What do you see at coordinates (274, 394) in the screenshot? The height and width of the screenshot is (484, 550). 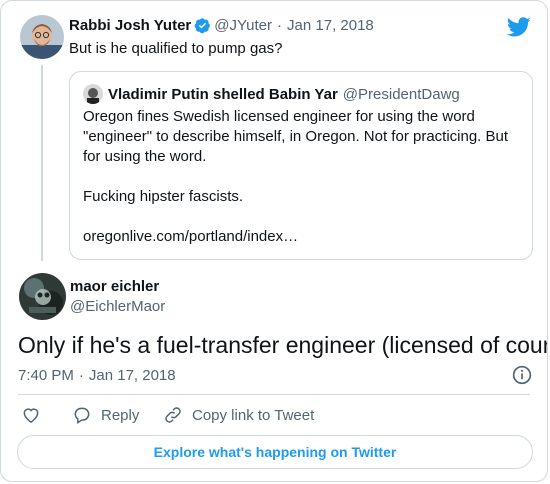 I see `divider` at bounding box center [274, 394].